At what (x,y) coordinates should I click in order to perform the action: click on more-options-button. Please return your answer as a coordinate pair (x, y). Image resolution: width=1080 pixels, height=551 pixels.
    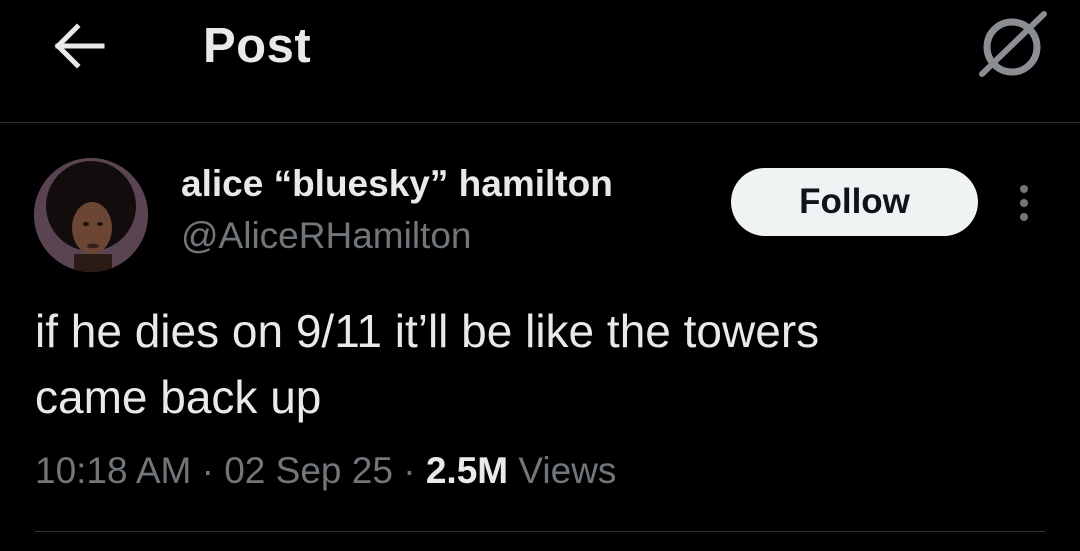
    Looking at the image, I should click on (1024, 203).